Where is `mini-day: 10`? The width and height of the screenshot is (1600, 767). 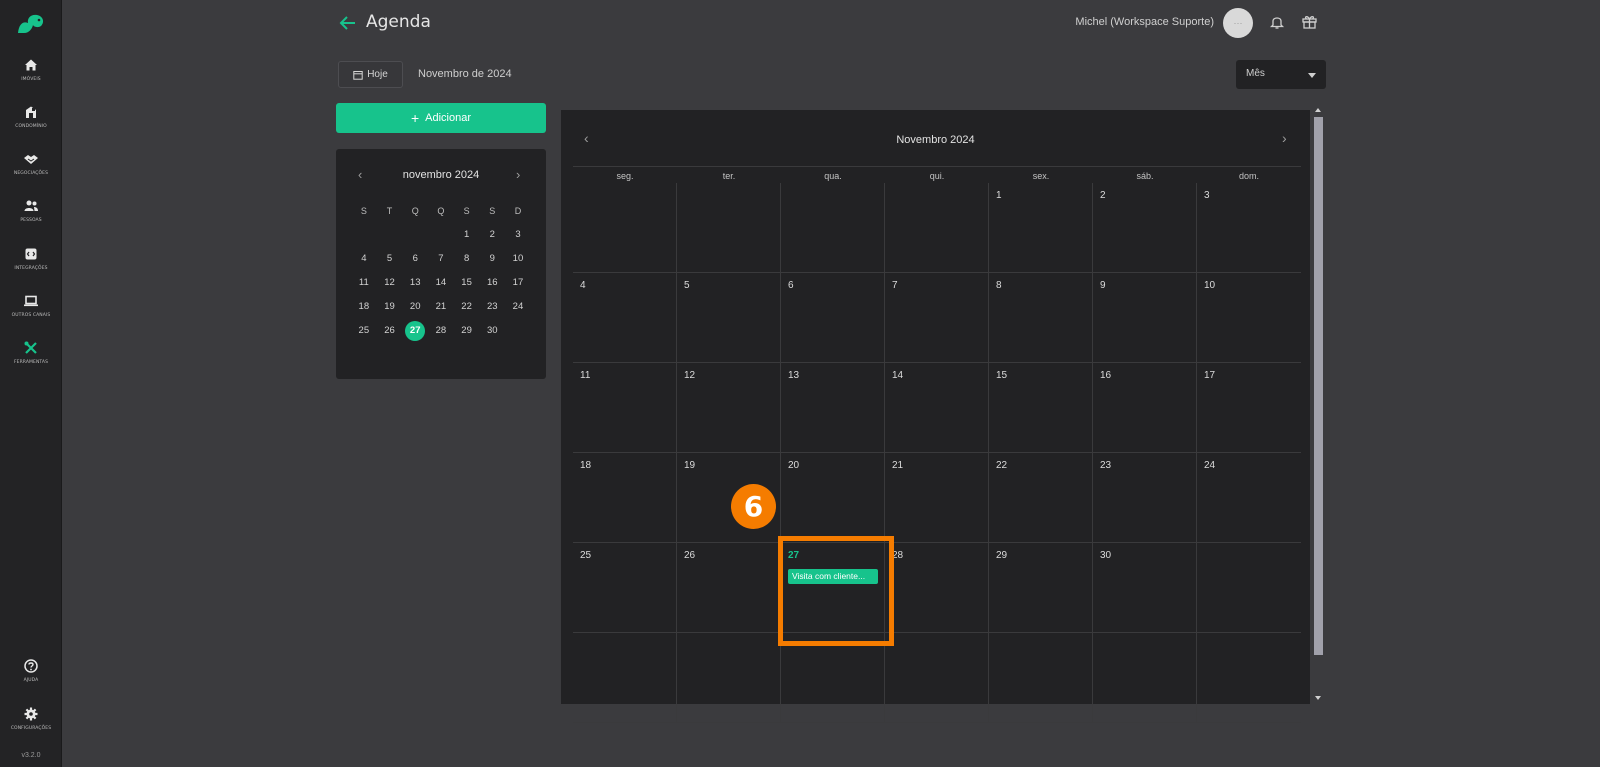 mini-day: 10 is located at coordinates (518, 261).